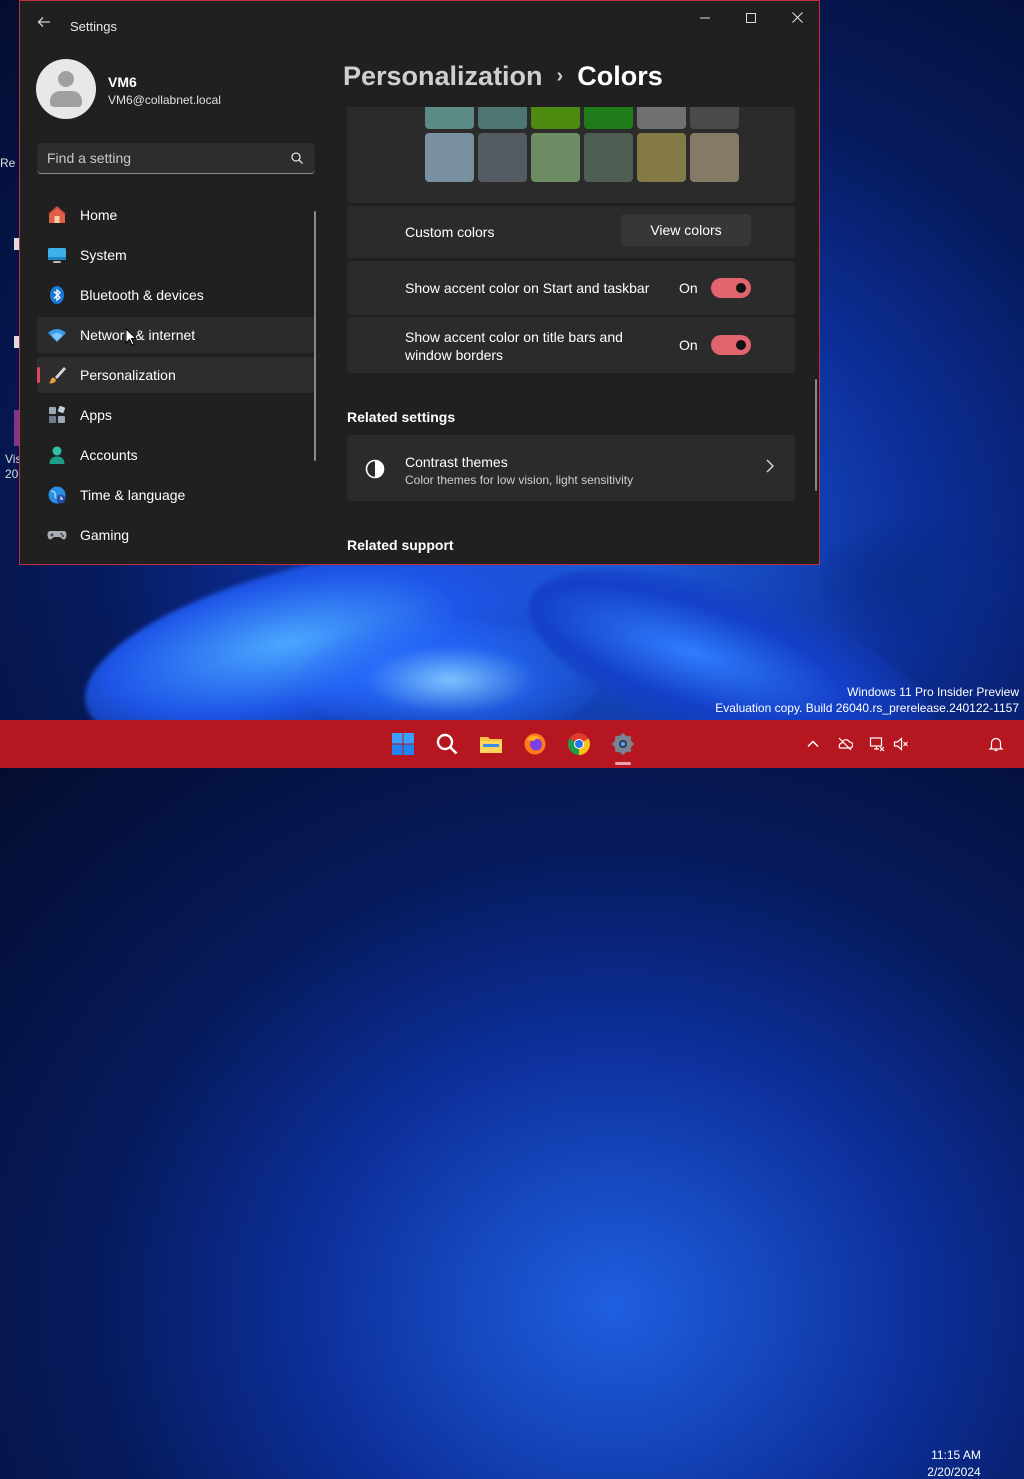 Image resolution: width=1024 pixels, height=1479 pixels. I want to click on sidebar-item-personalization: Personalization, so click(176, 375).